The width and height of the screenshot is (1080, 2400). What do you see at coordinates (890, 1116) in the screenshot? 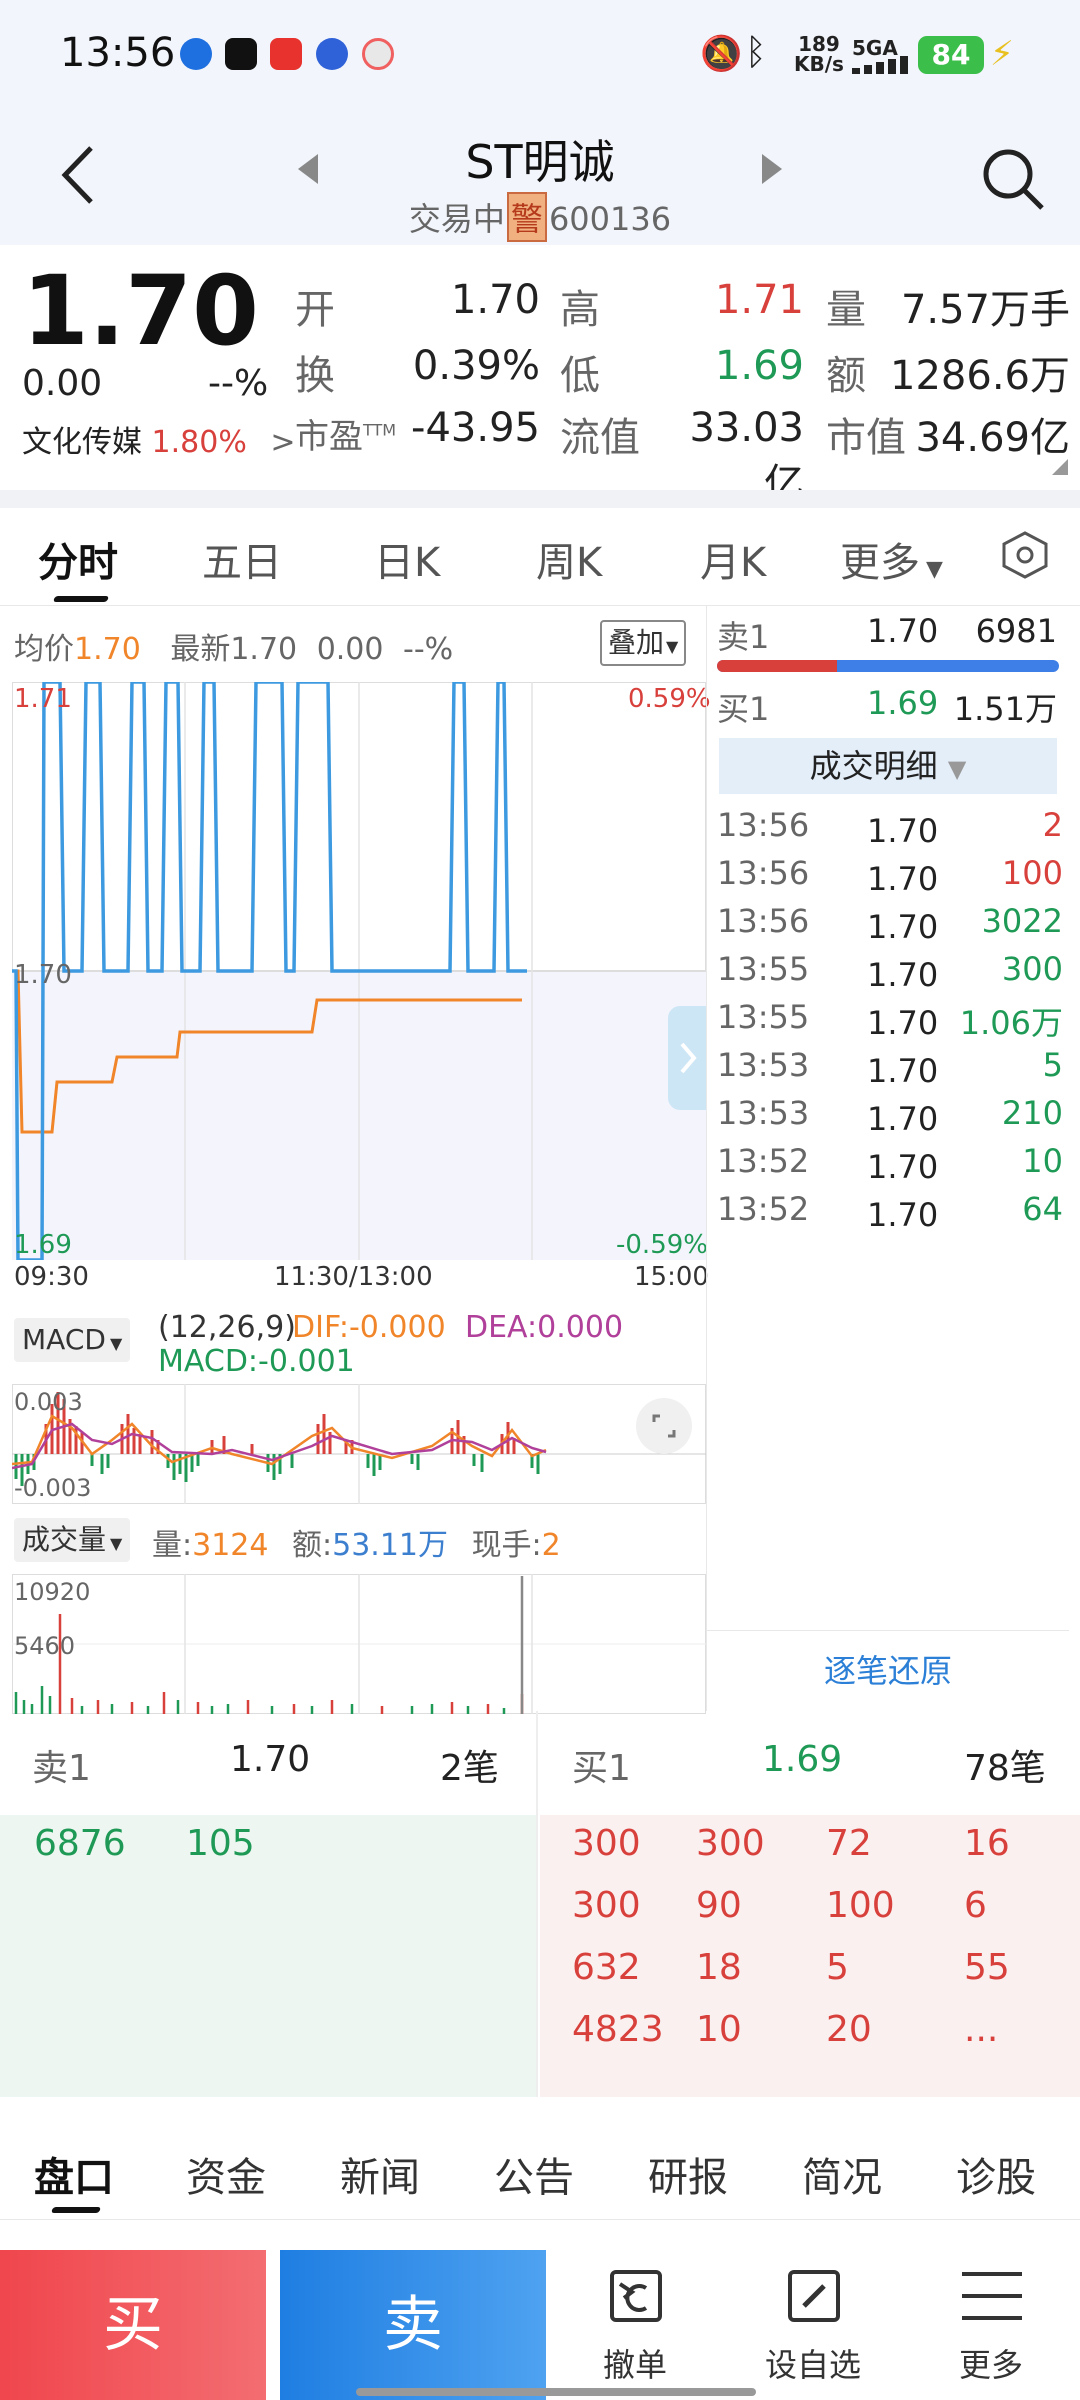
I see `tick-row: 13:53 1.70 210` at bounding box center [890, 1116].